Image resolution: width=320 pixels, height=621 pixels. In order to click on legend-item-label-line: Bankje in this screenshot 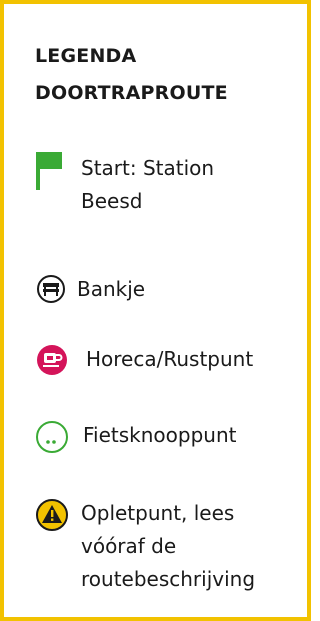, I will do `click(111, 289)`.